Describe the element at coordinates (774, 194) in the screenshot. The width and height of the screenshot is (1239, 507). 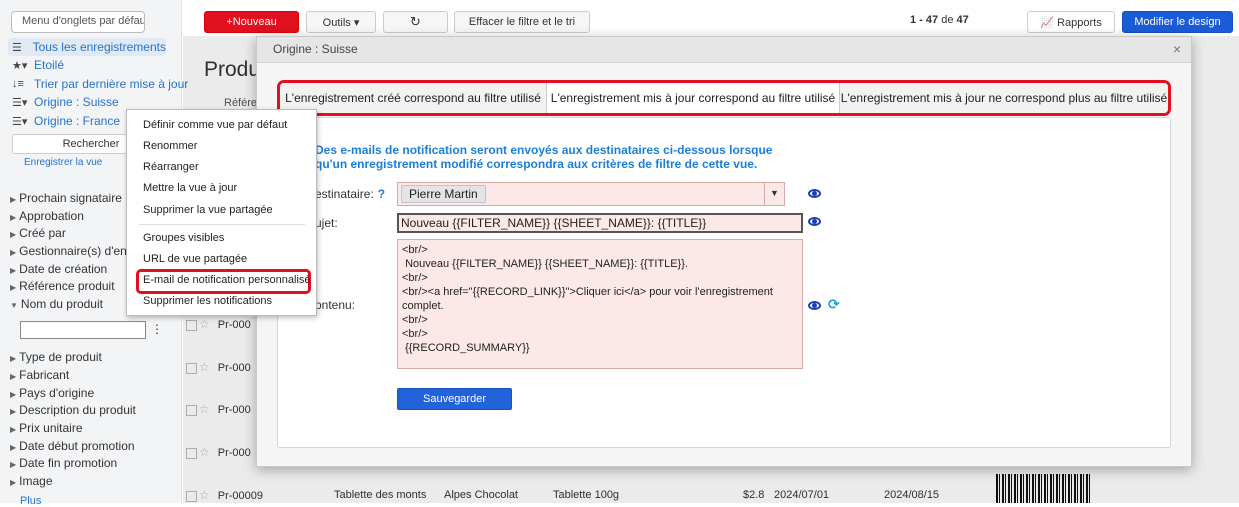
I see `chevron-down-icon: ▼` at that location.